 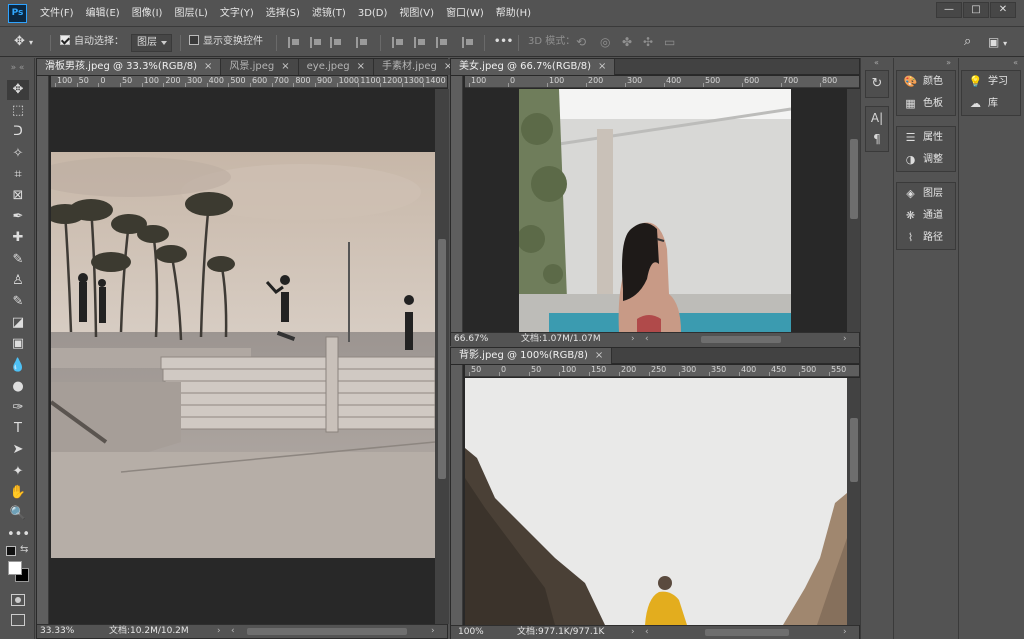 I want to click on history-icon: ↻, so click(x=877, y=84).